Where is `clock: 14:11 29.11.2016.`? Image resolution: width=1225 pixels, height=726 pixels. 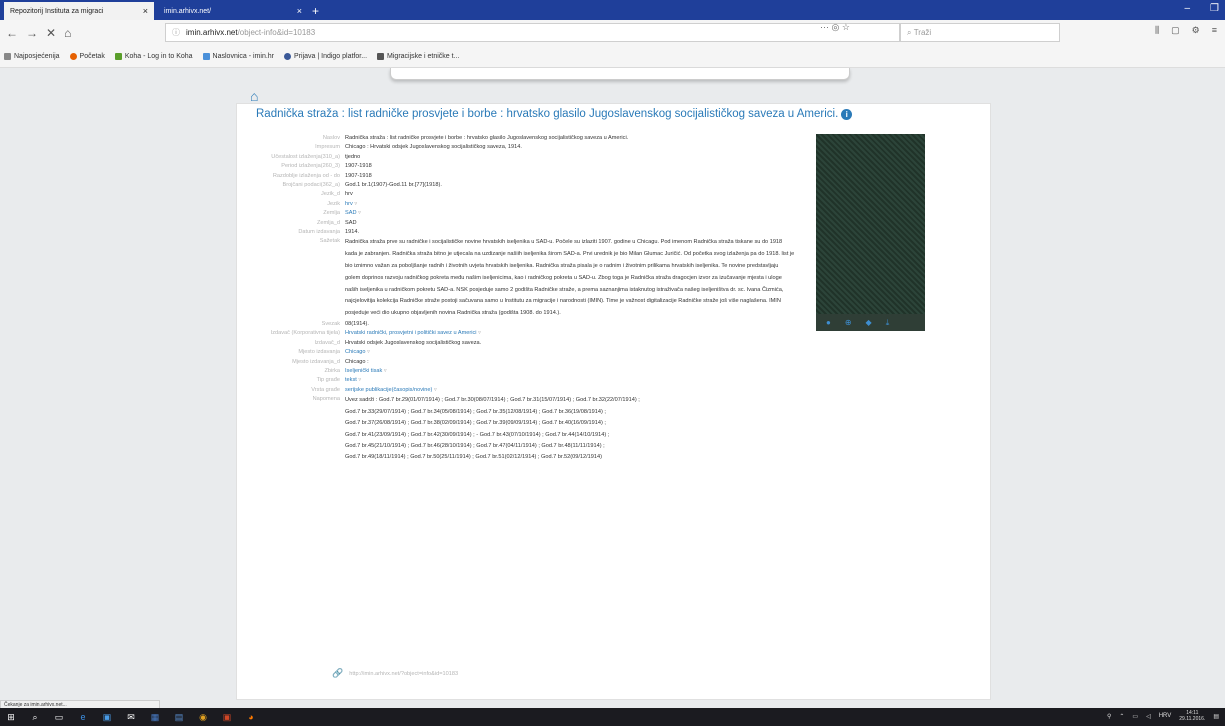 clock: 14:11 29.11.2016. is located at coordinates (1192, 716).